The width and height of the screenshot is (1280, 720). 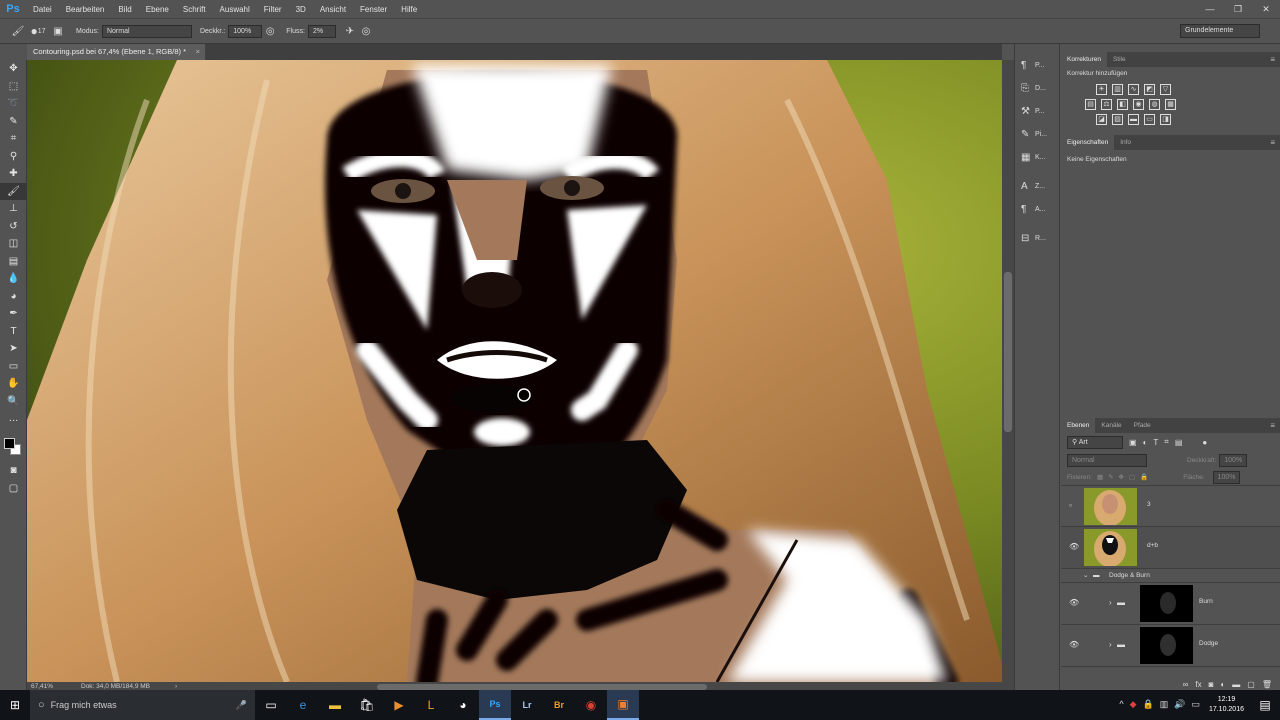 I want to click on type-tool-icon: T, so click(x=13, y=332).